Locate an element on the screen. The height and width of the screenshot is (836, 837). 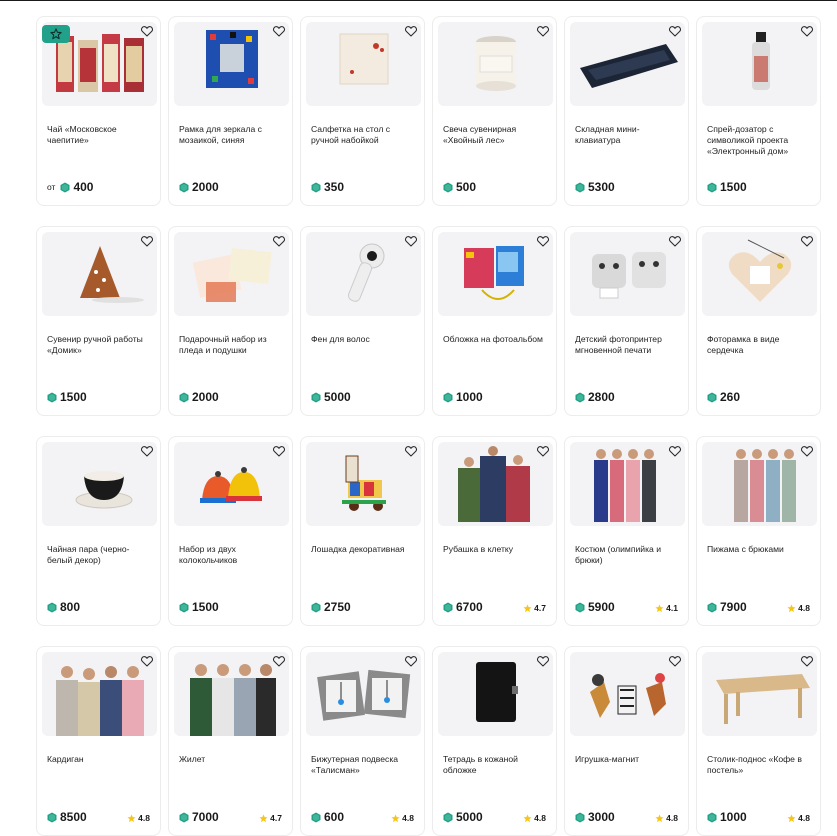
product-name: Игрушка-магнит is located at coordinates (628, 759).